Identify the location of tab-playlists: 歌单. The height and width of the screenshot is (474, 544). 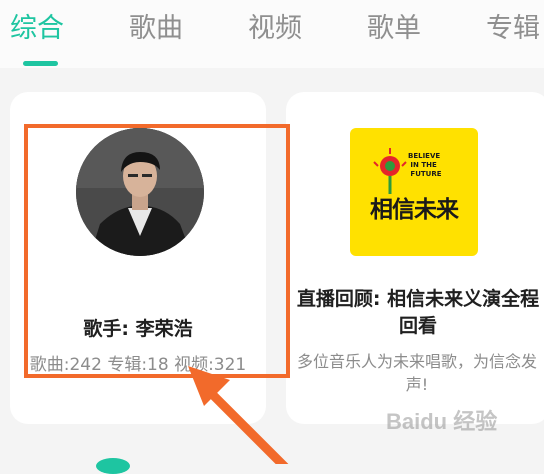
(394, 29).